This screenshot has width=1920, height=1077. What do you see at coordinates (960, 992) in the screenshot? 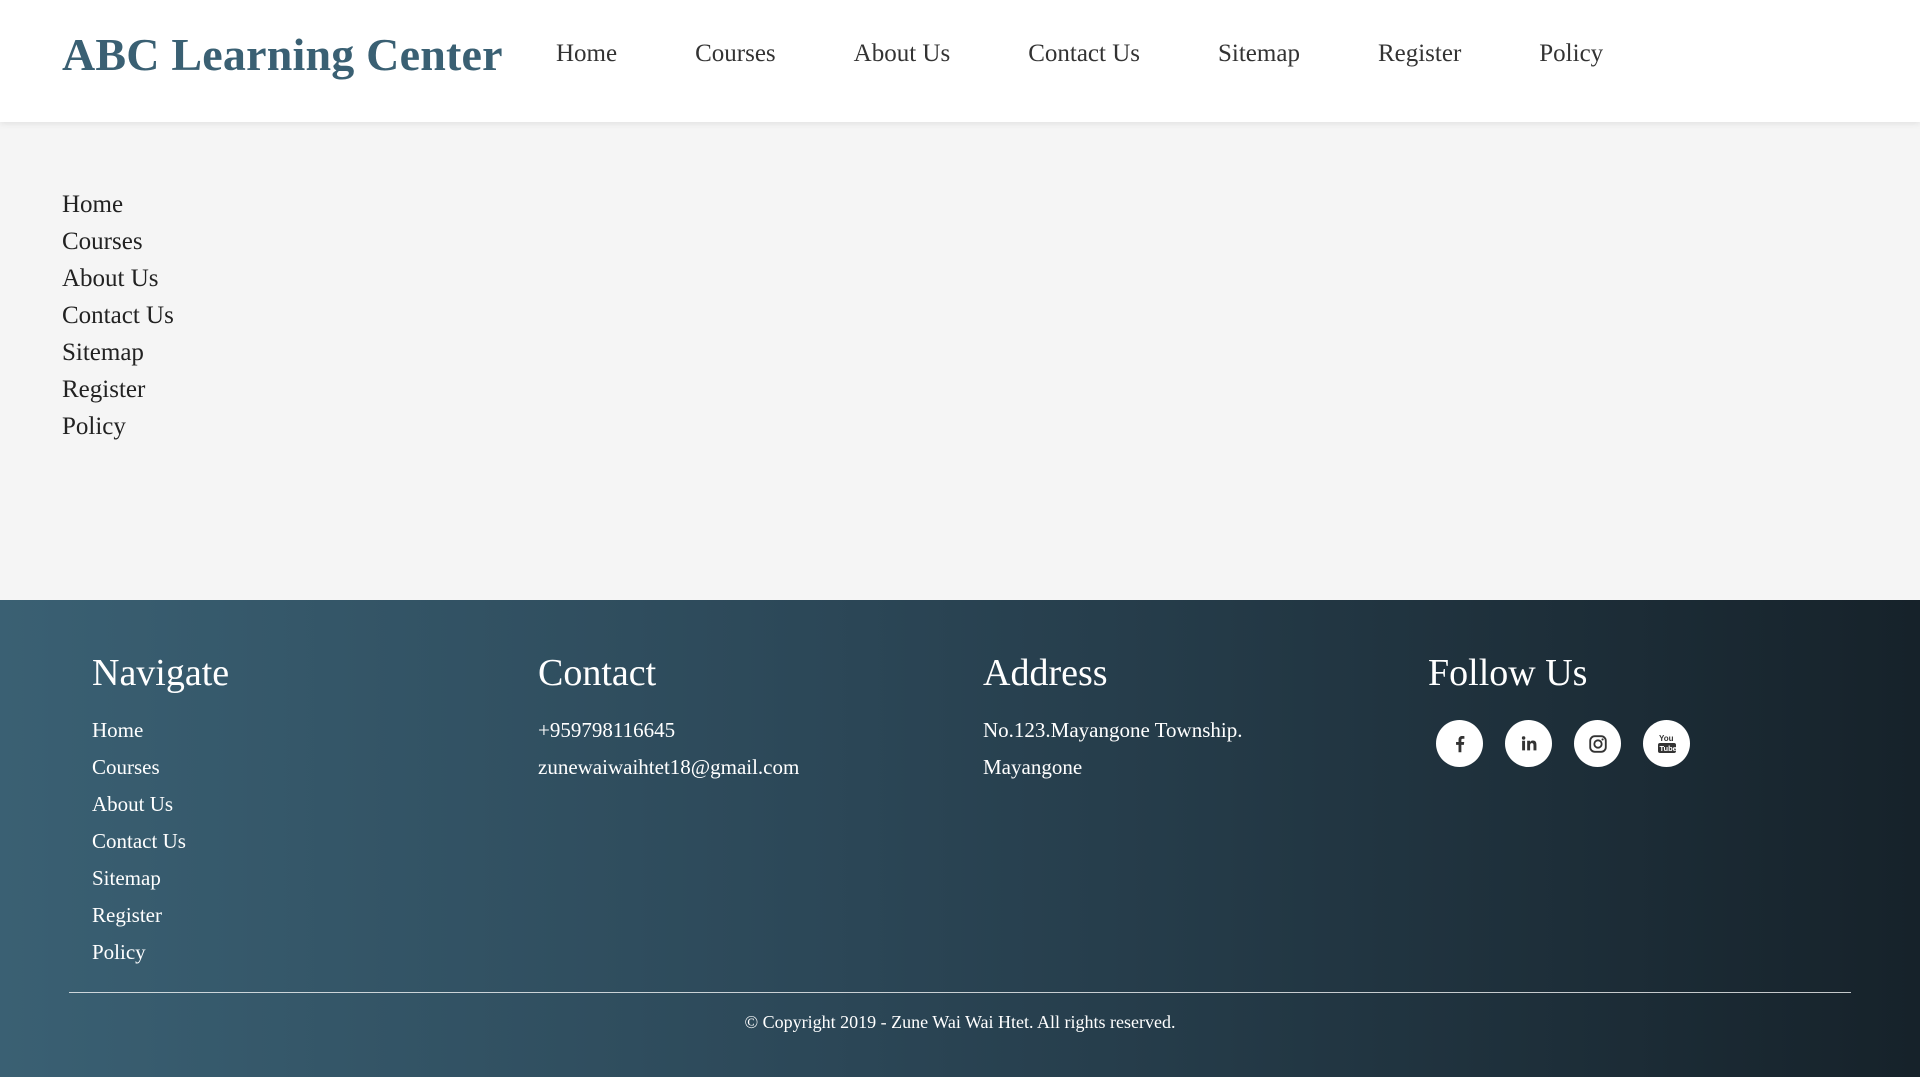
I see `footer-divider` at bounding box center [960, 992].